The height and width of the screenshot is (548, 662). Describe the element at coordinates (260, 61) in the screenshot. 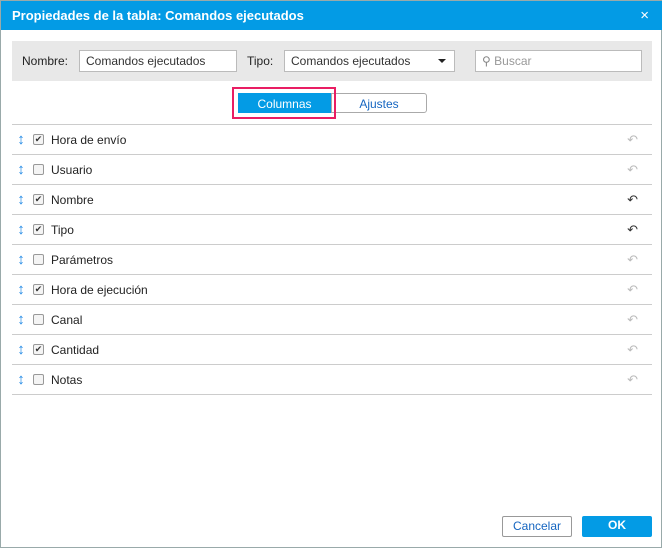

I see `type-label: Tipo:` at that location.